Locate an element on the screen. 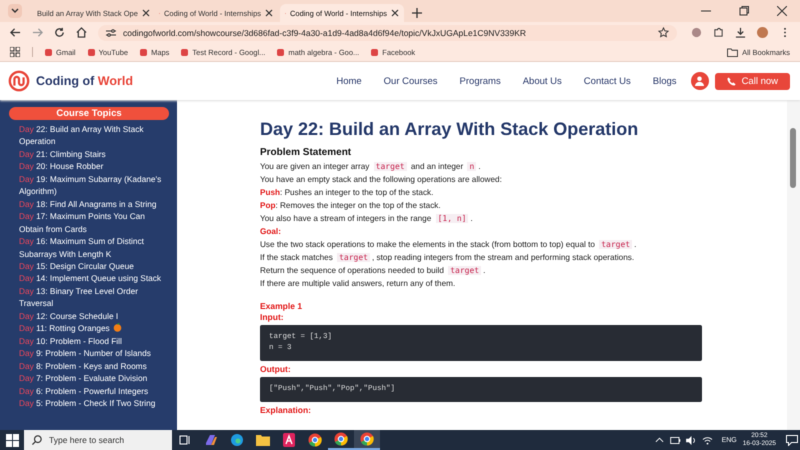 This screenshot has height=450, width=800. topic-link: Day 5: Problem - Check If Two String is located at coordinates (89, 403).